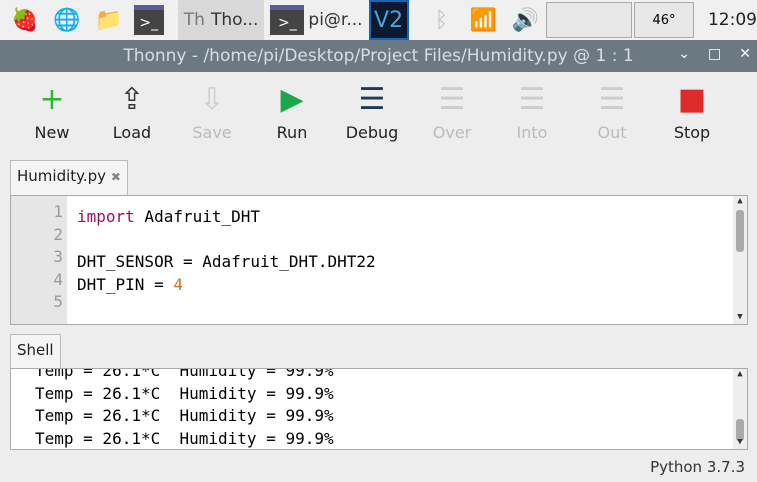 The width and height of the screenshot is (757, 482). What do you see at coordinates (692, 99) in the screenshot?
I see `stop-icon: ■` at bounding box center [692, 99].